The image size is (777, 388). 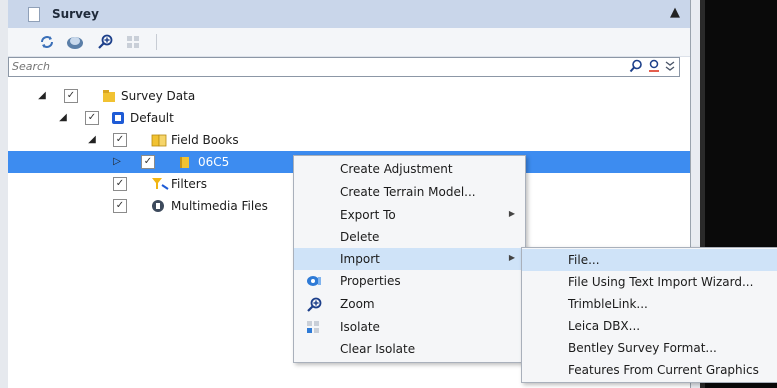 I want to click on toolbar-separator, so click(x=156, y=42).